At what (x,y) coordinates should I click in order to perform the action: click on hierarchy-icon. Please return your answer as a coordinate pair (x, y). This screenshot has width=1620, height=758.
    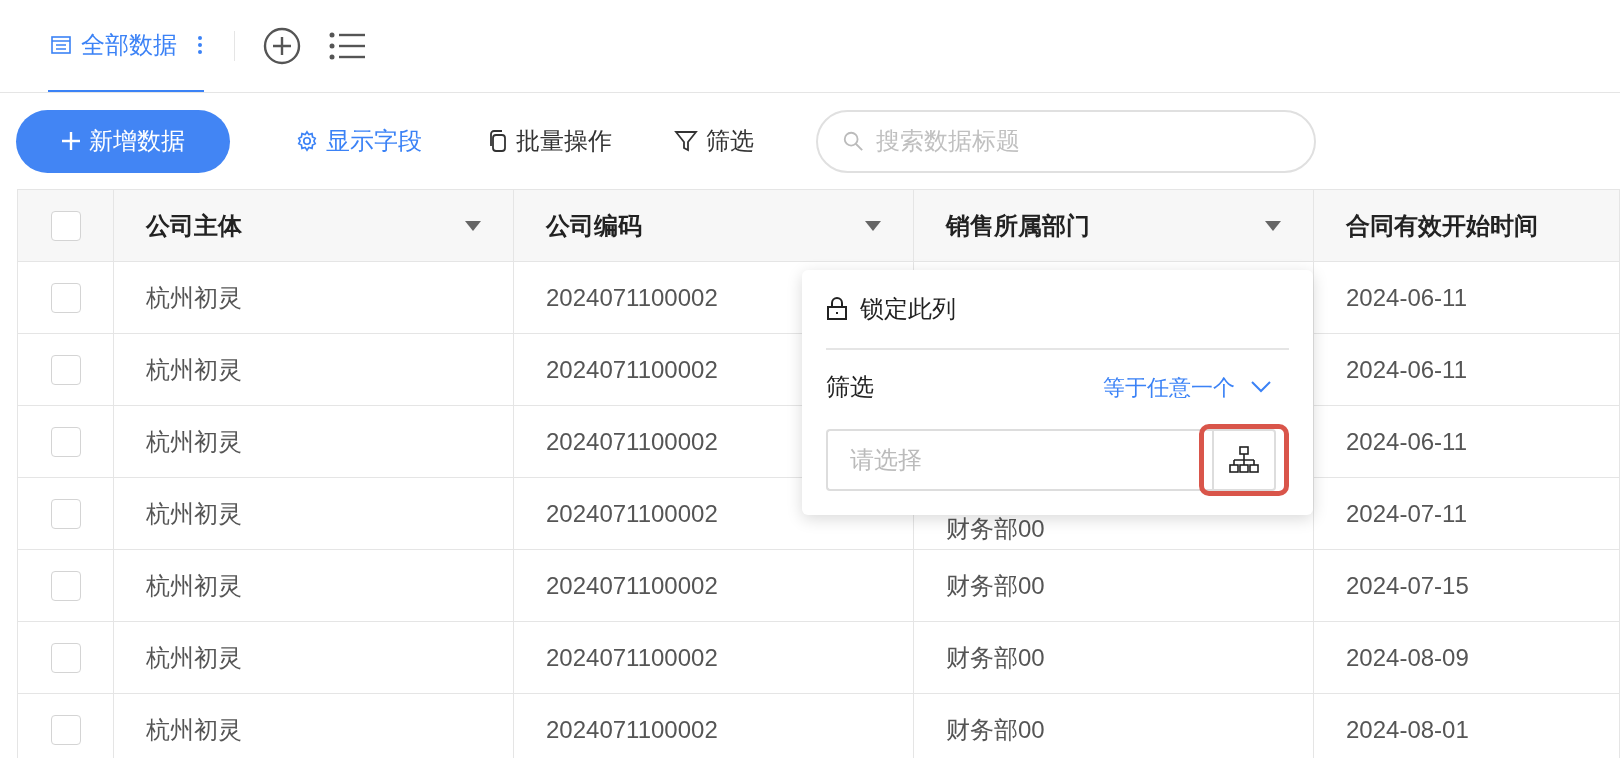
    Looking at the image, I should click on (1244, 460).